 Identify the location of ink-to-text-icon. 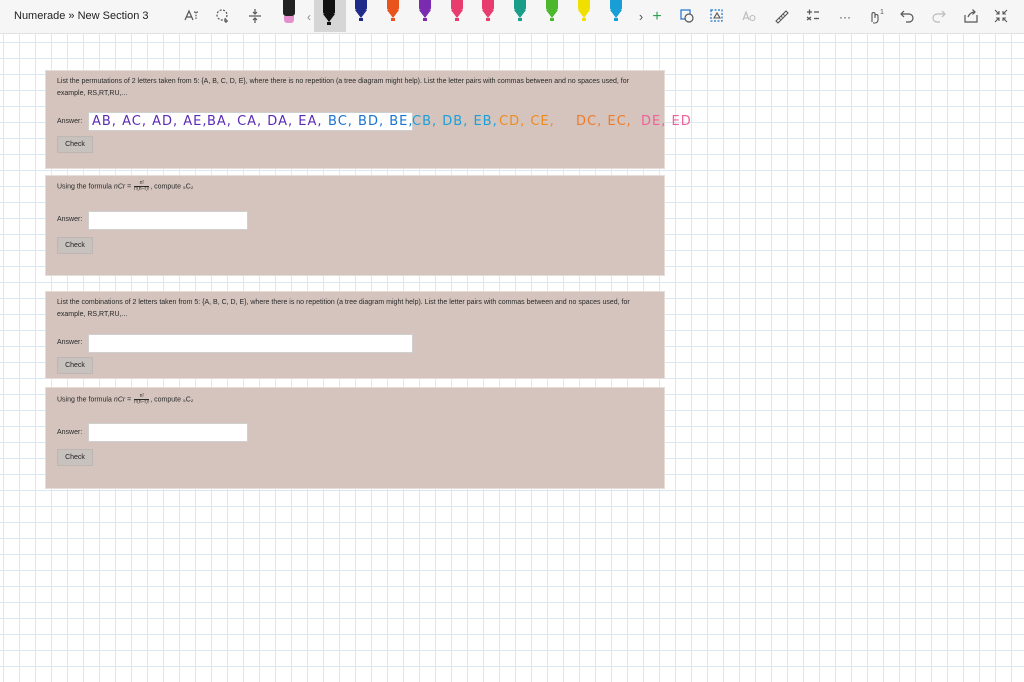
(749, 17).